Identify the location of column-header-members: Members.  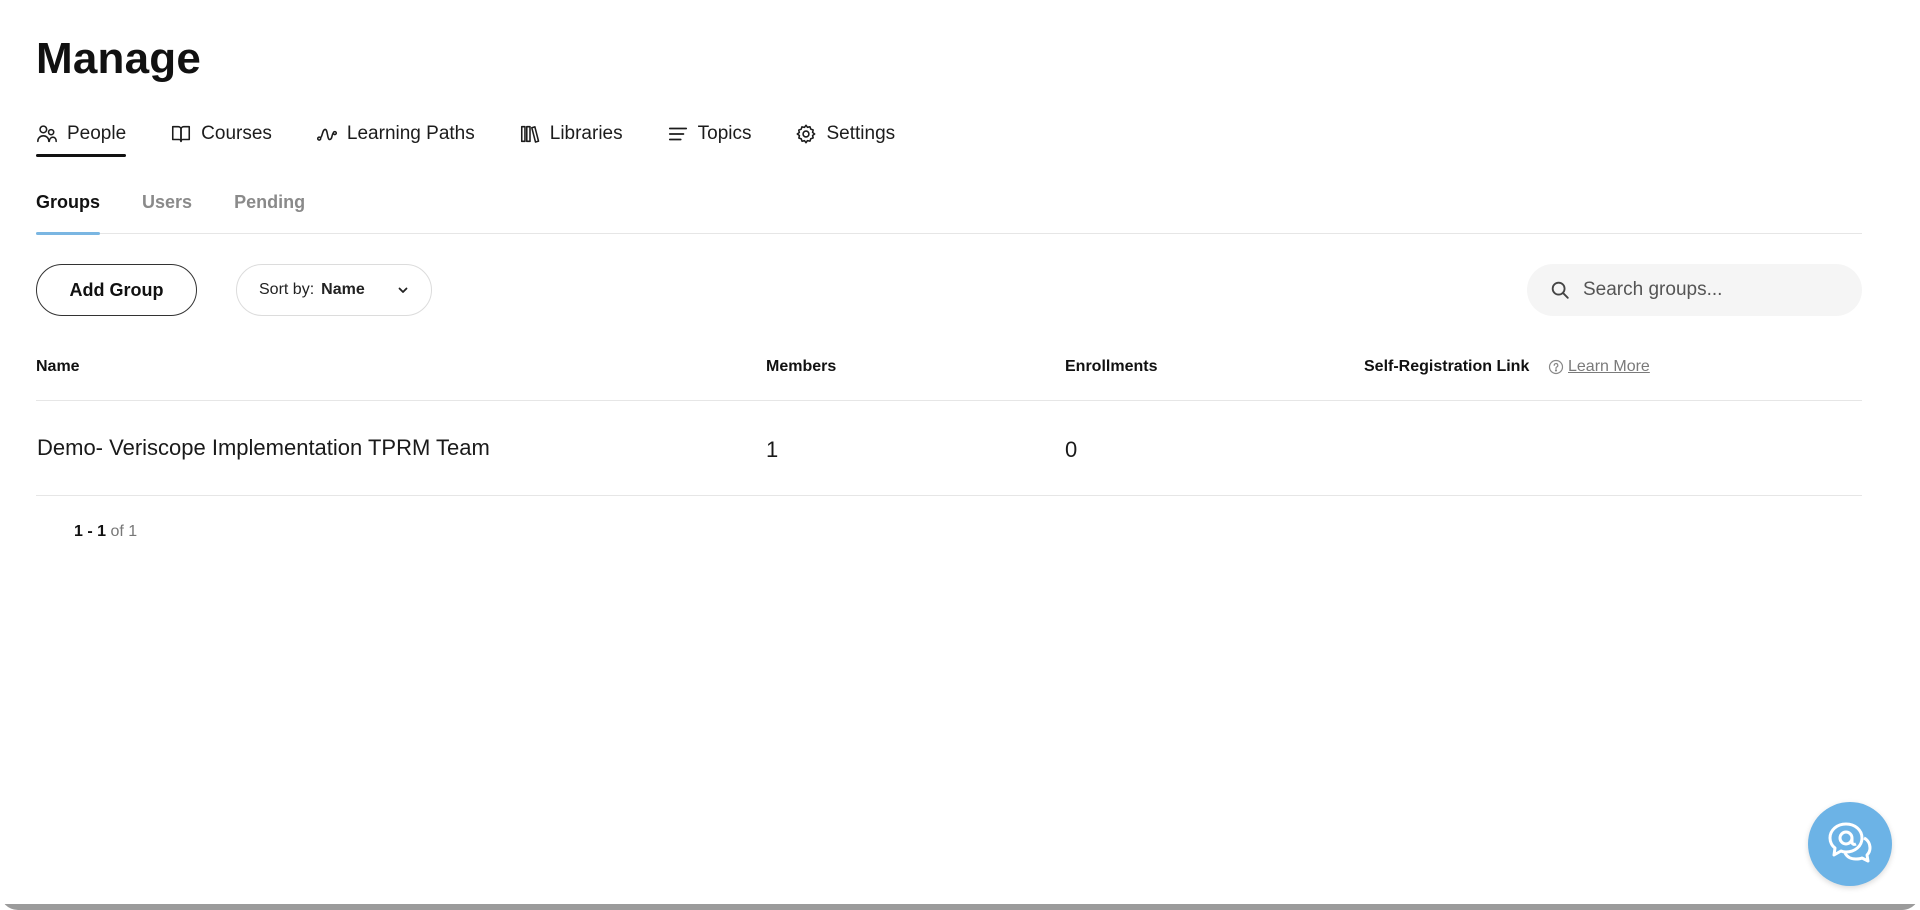
(801, 367).